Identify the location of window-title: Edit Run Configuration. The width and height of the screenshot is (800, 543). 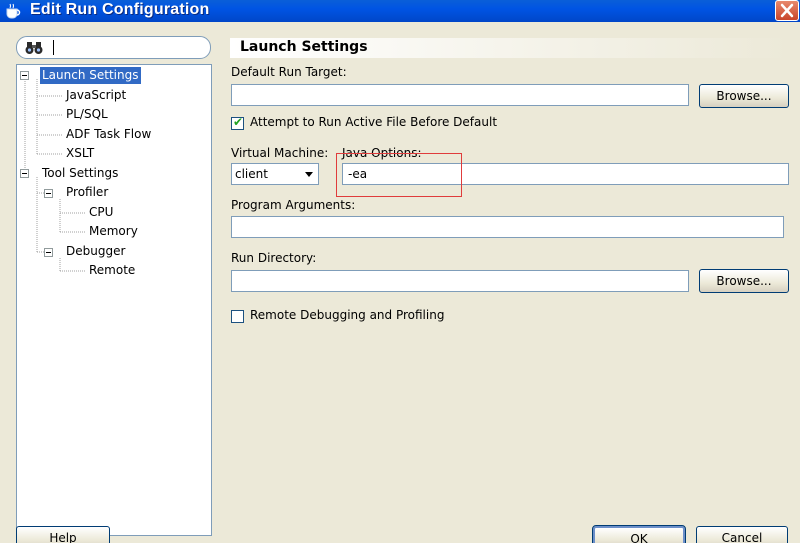
(120, 9).